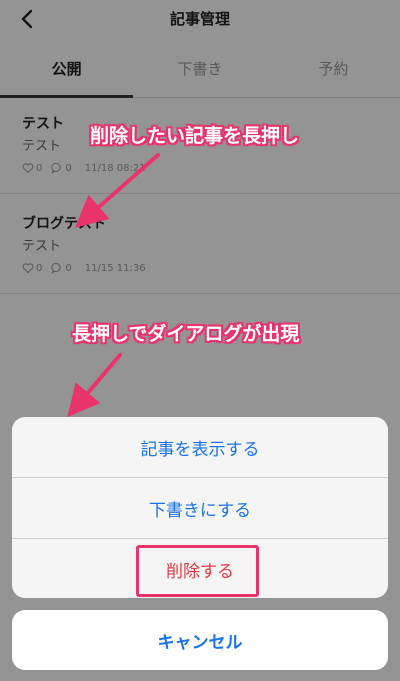  Describe the element at coordinates (200, 640) in the screenshot. I see `cancel-button: キャンセル` at that location.